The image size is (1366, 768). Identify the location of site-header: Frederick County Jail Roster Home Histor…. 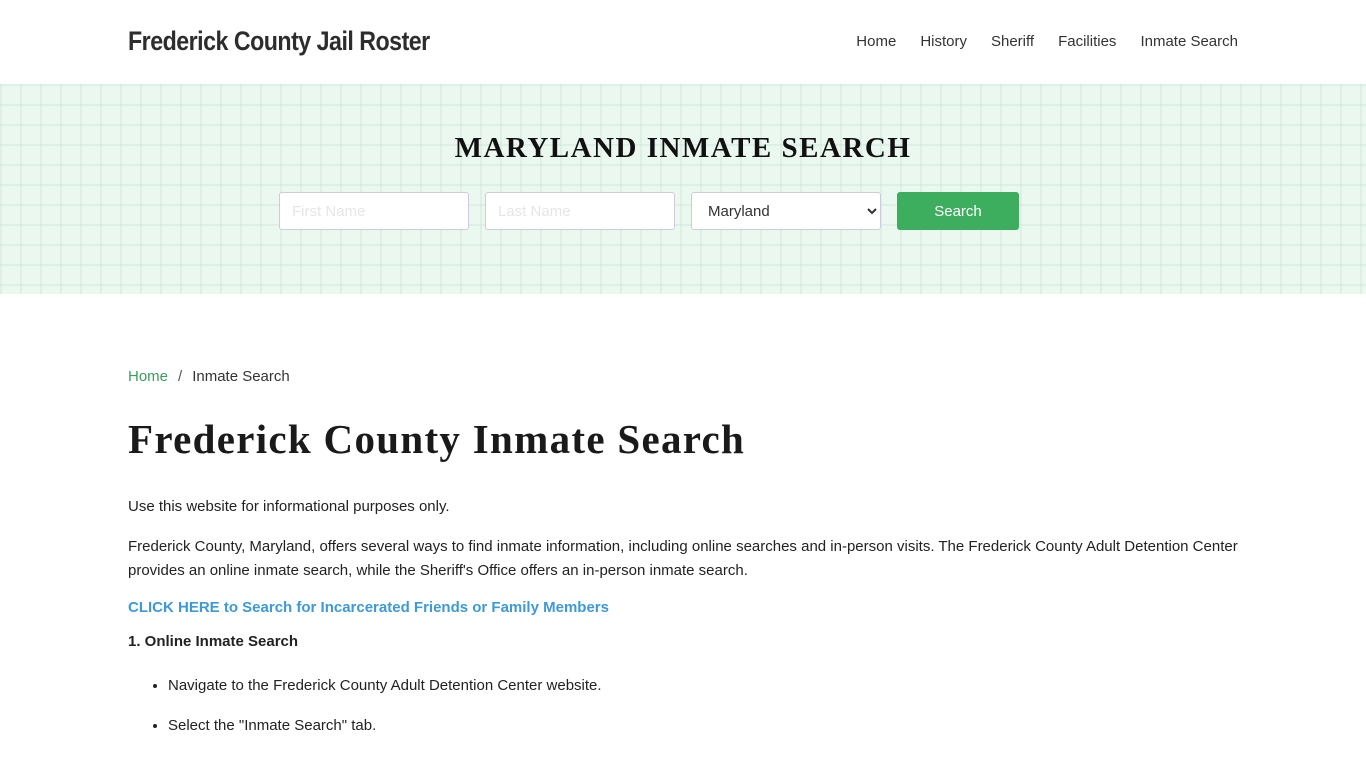
(683, 42).